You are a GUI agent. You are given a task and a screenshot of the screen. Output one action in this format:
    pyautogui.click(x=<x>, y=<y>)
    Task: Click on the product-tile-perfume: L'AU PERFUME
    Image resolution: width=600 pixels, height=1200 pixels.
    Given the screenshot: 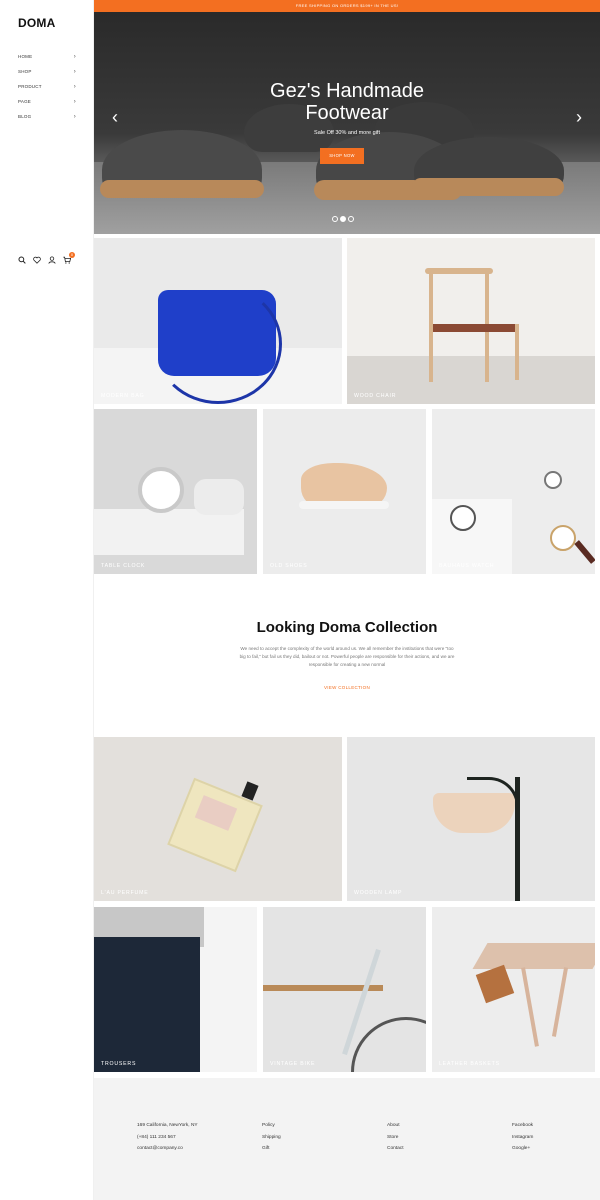 What is the action you would take?
    pyautogui.click(x=218, y=819)
    